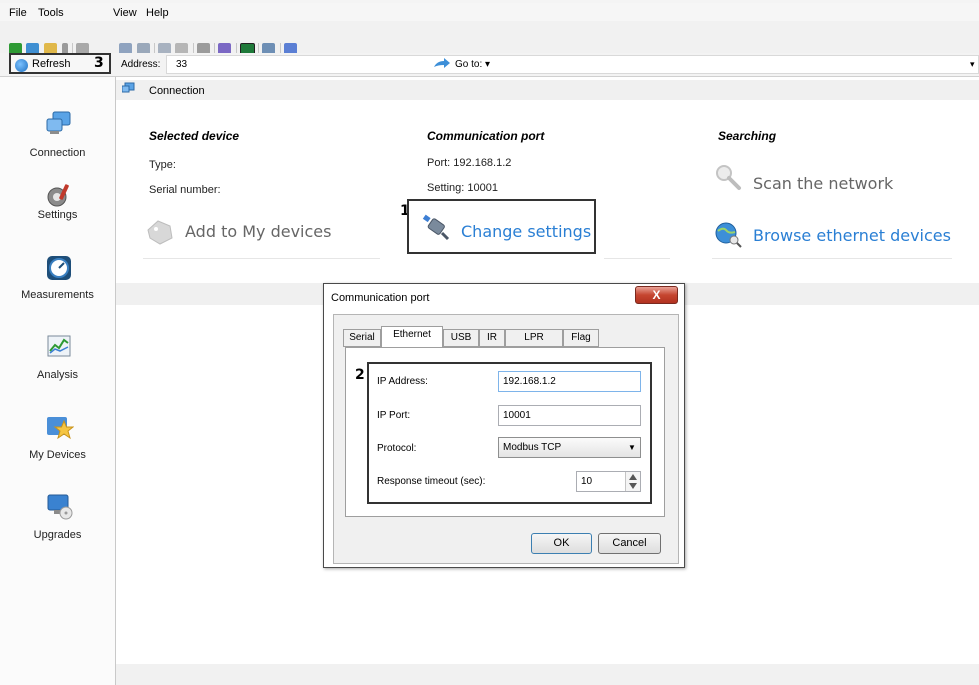 The height and width of the screenshot is (685, 979). I want to click on monitor-disc-icon, so click(60, 507).